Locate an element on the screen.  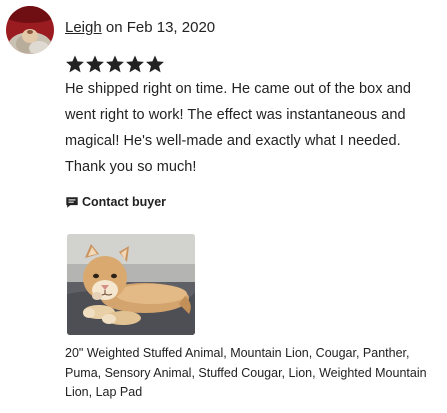
product-image is located at coordinates (131, 284).